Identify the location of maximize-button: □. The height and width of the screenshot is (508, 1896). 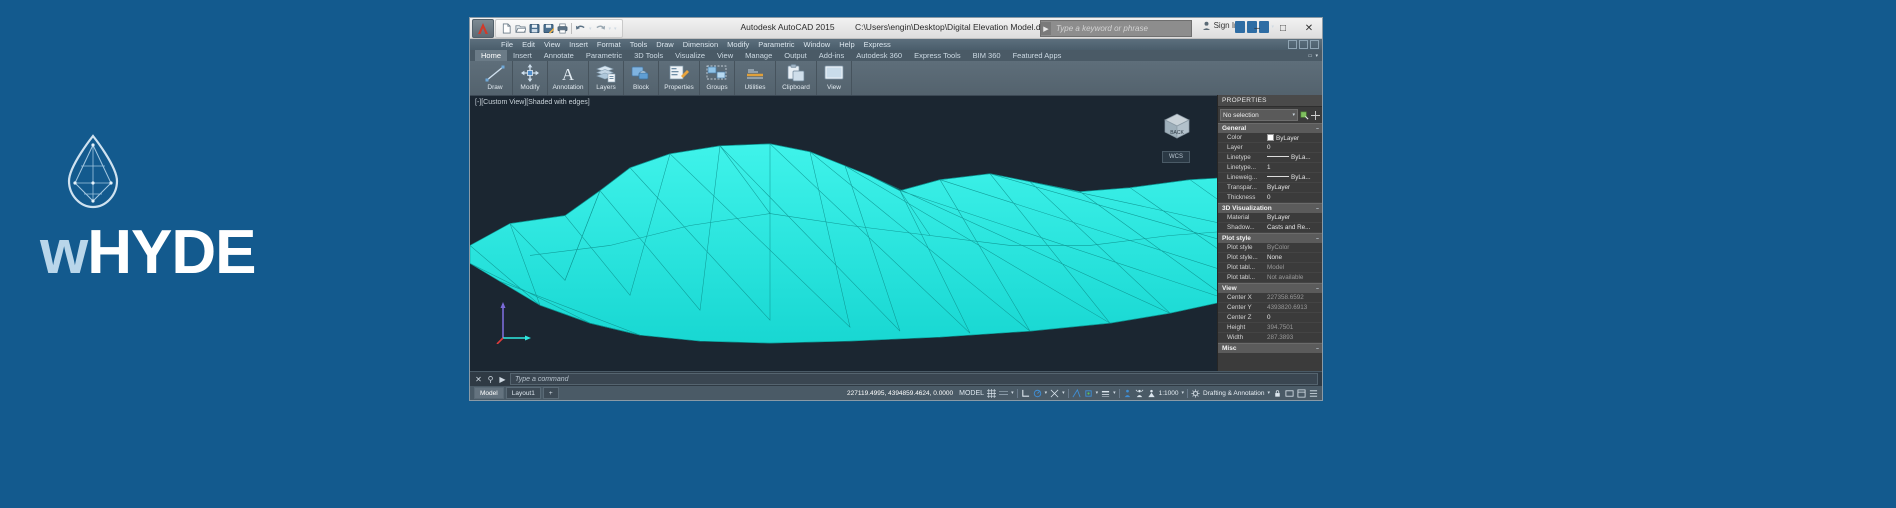
(1283, 28).